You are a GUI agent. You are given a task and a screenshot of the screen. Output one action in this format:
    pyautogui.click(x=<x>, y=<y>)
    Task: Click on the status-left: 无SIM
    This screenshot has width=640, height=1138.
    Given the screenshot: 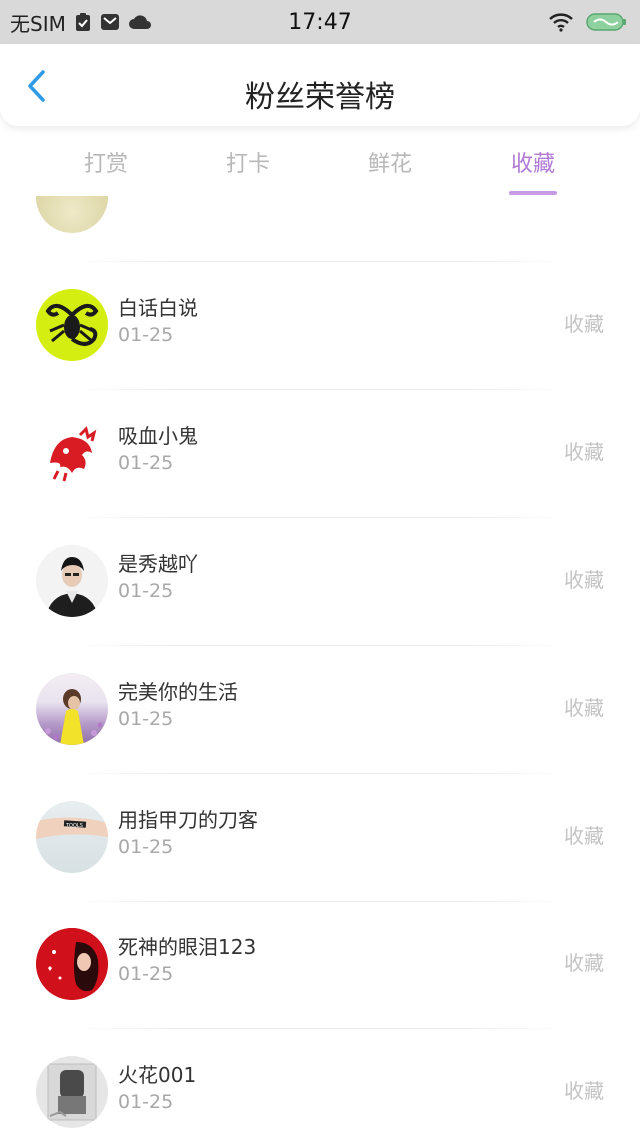 What is the action you would take?
    pyautogui.click(x=81, y=22)
    